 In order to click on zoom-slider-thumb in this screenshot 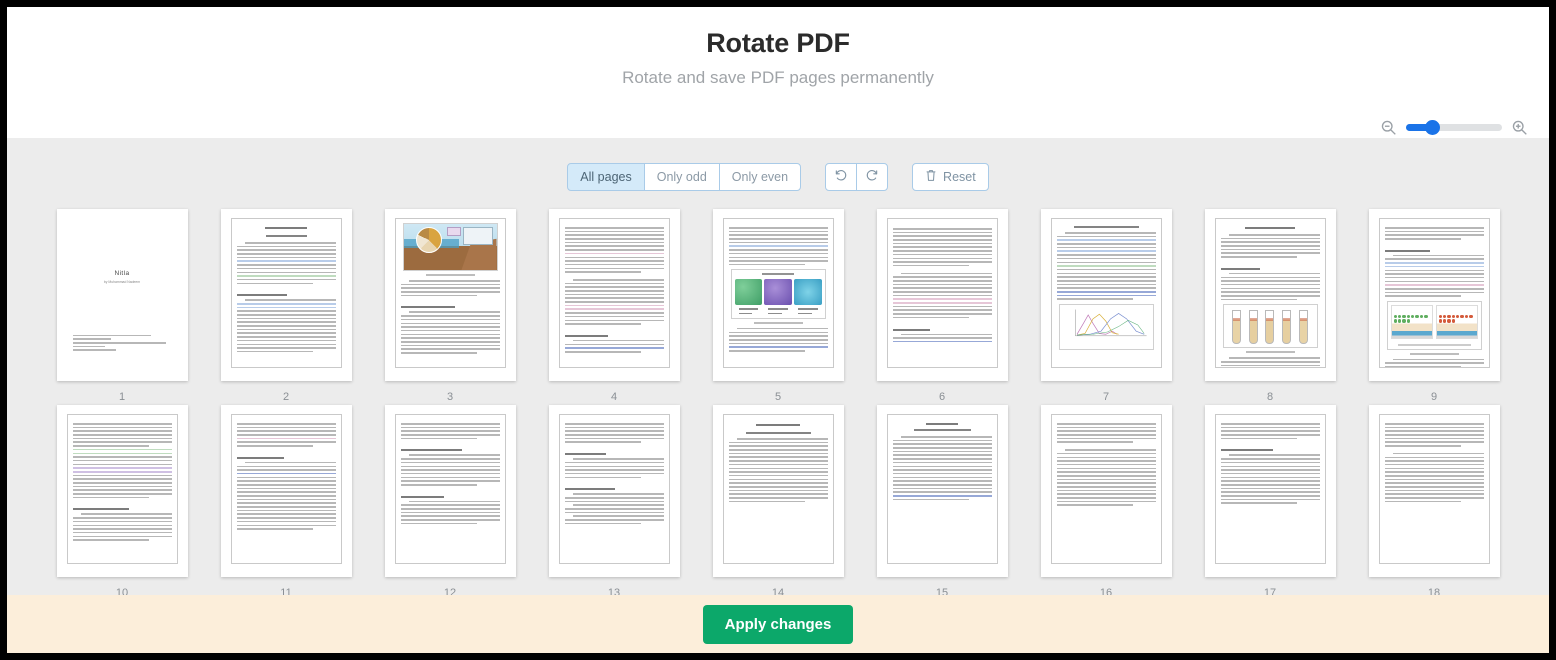, I will do `click(1433, 127)`.